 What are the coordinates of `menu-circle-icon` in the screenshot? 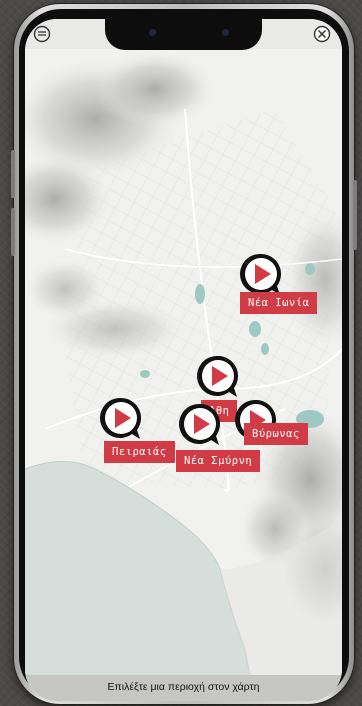 It's located at (42, 34).